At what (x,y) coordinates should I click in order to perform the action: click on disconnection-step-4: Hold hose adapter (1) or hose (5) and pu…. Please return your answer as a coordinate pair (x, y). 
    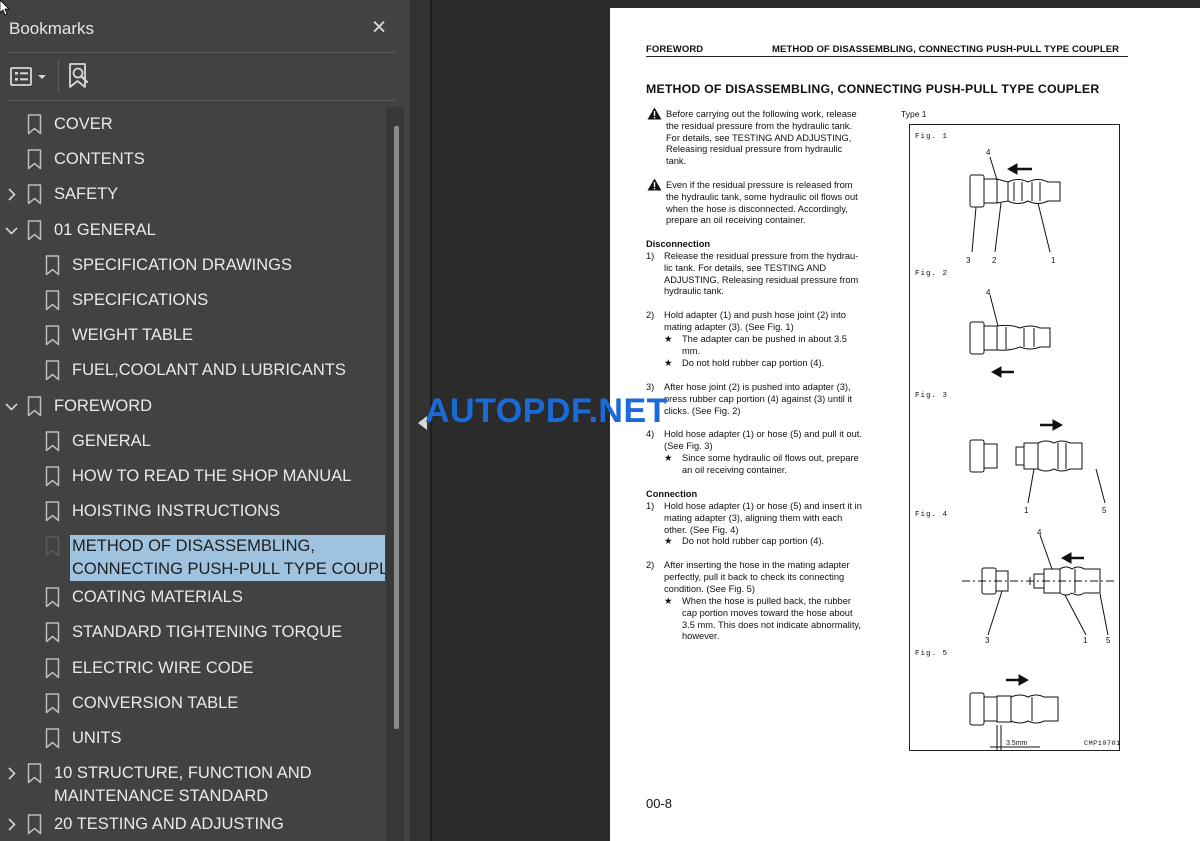
    Looking at the image, I should click on (763, 440).